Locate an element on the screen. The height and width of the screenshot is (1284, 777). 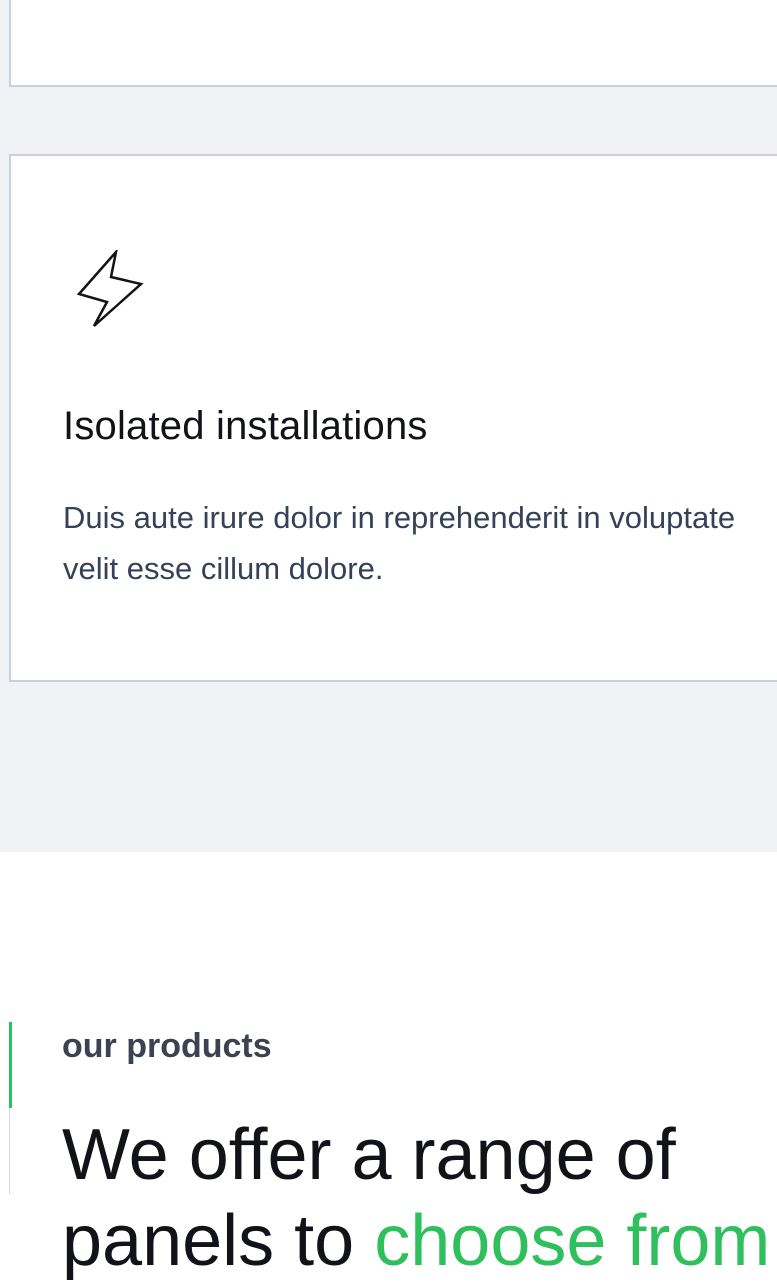
section-accent-bar is located at coordinates (10, 1065).